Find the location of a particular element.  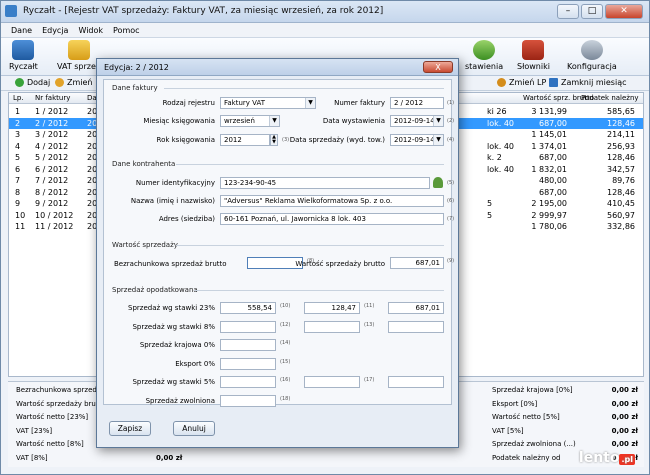

hint: (9) is located at coordinates (451, 261).